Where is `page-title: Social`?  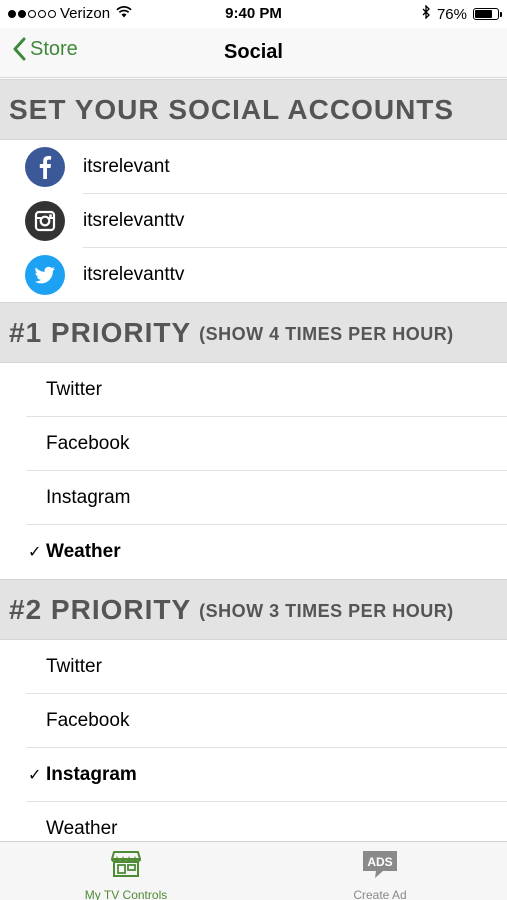 page-title: Social is located at coordinates (253, 52).